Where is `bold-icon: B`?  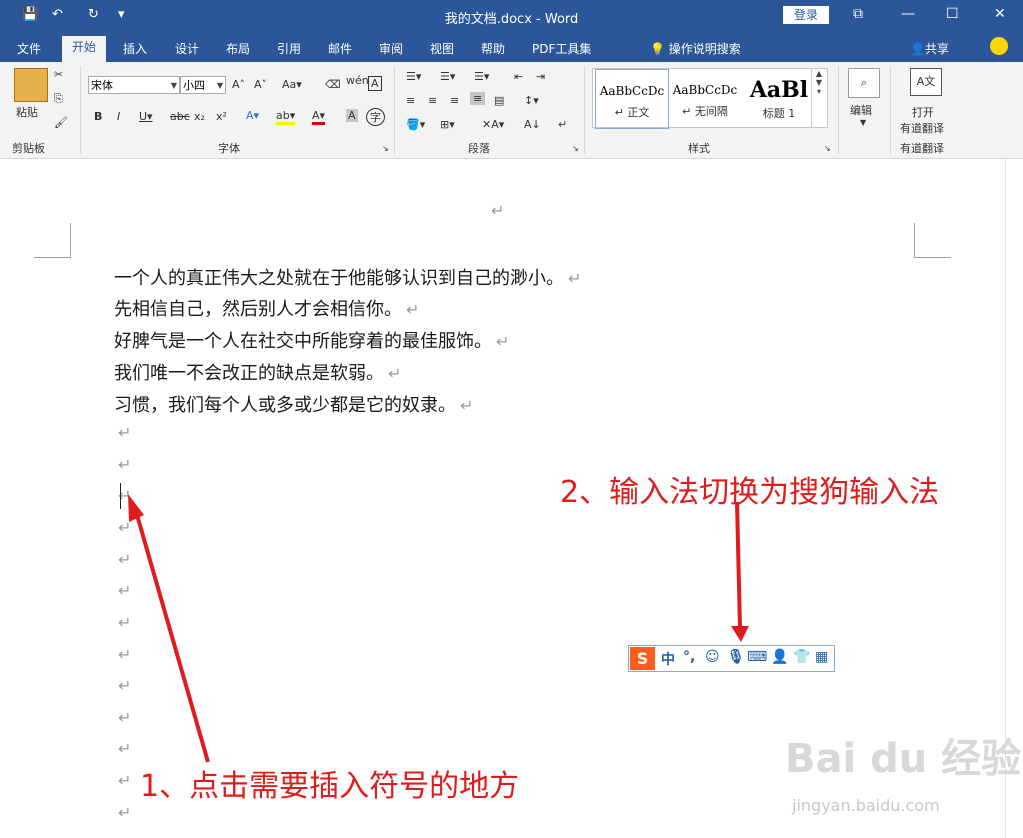
bold-icon: B is located at coordinates (98, 116).